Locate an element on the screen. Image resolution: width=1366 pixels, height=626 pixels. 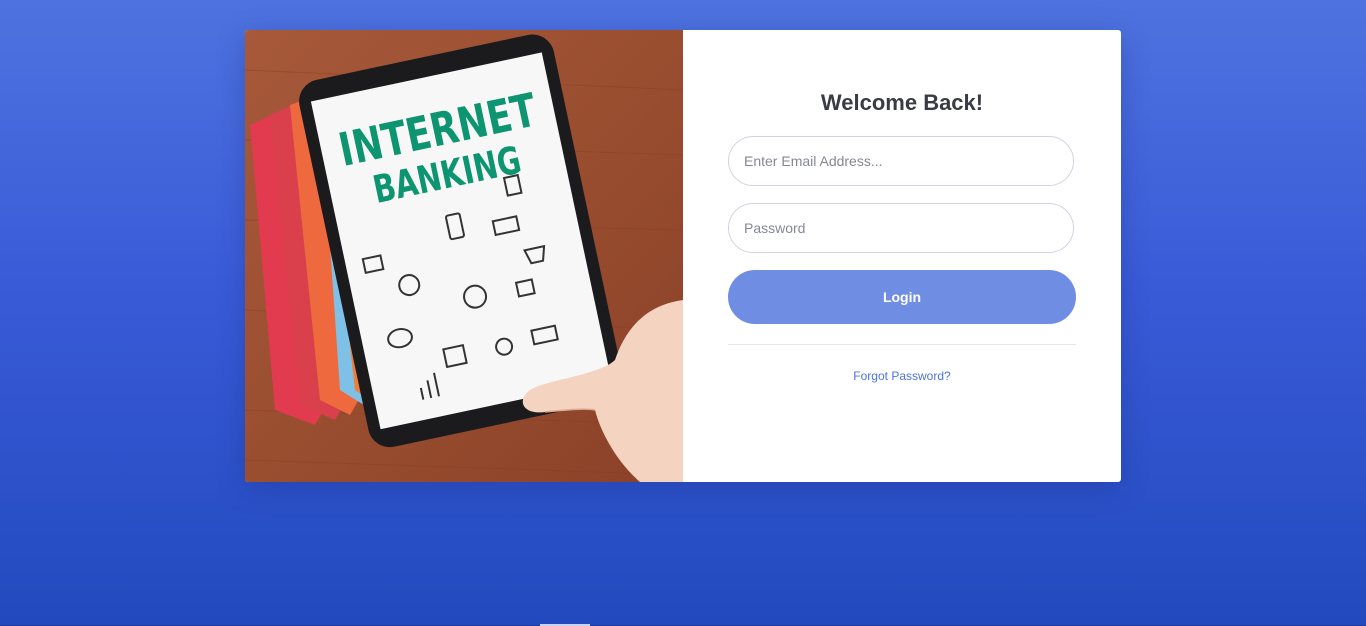
forgot-password-link: Forgot Password? is located at coordinates (902, 376).